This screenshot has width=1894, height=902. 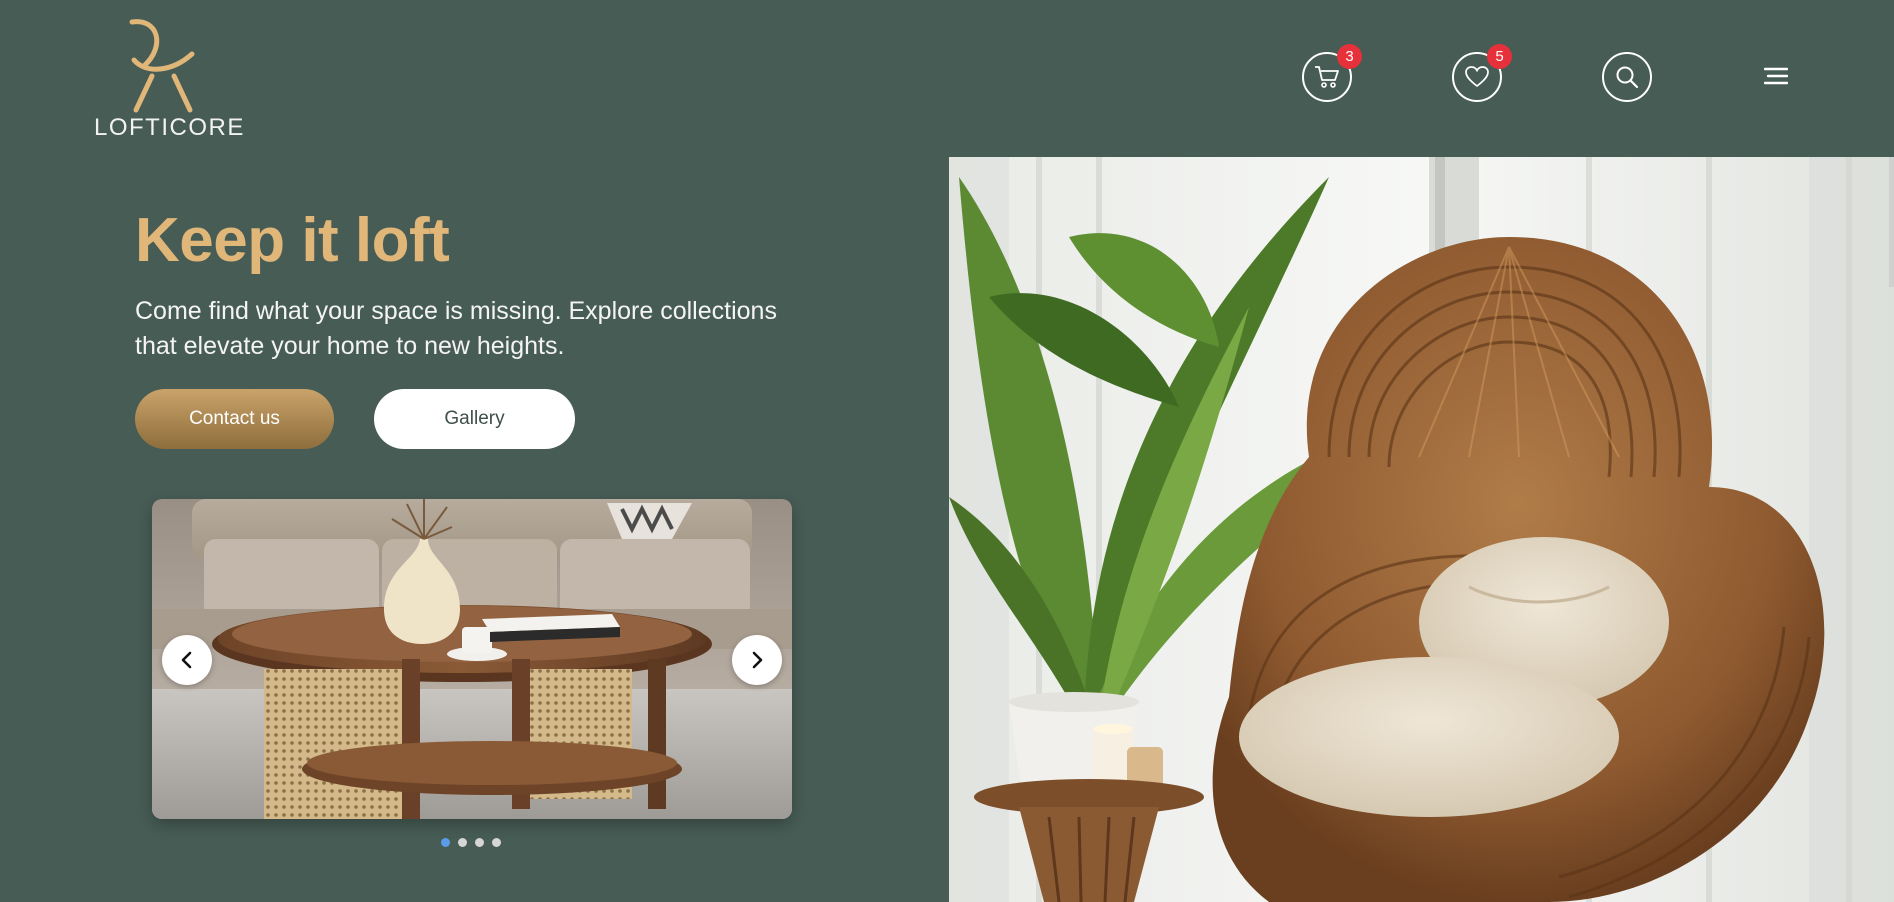 I want to click on carousel-next-button, so click(x=757, y=660).